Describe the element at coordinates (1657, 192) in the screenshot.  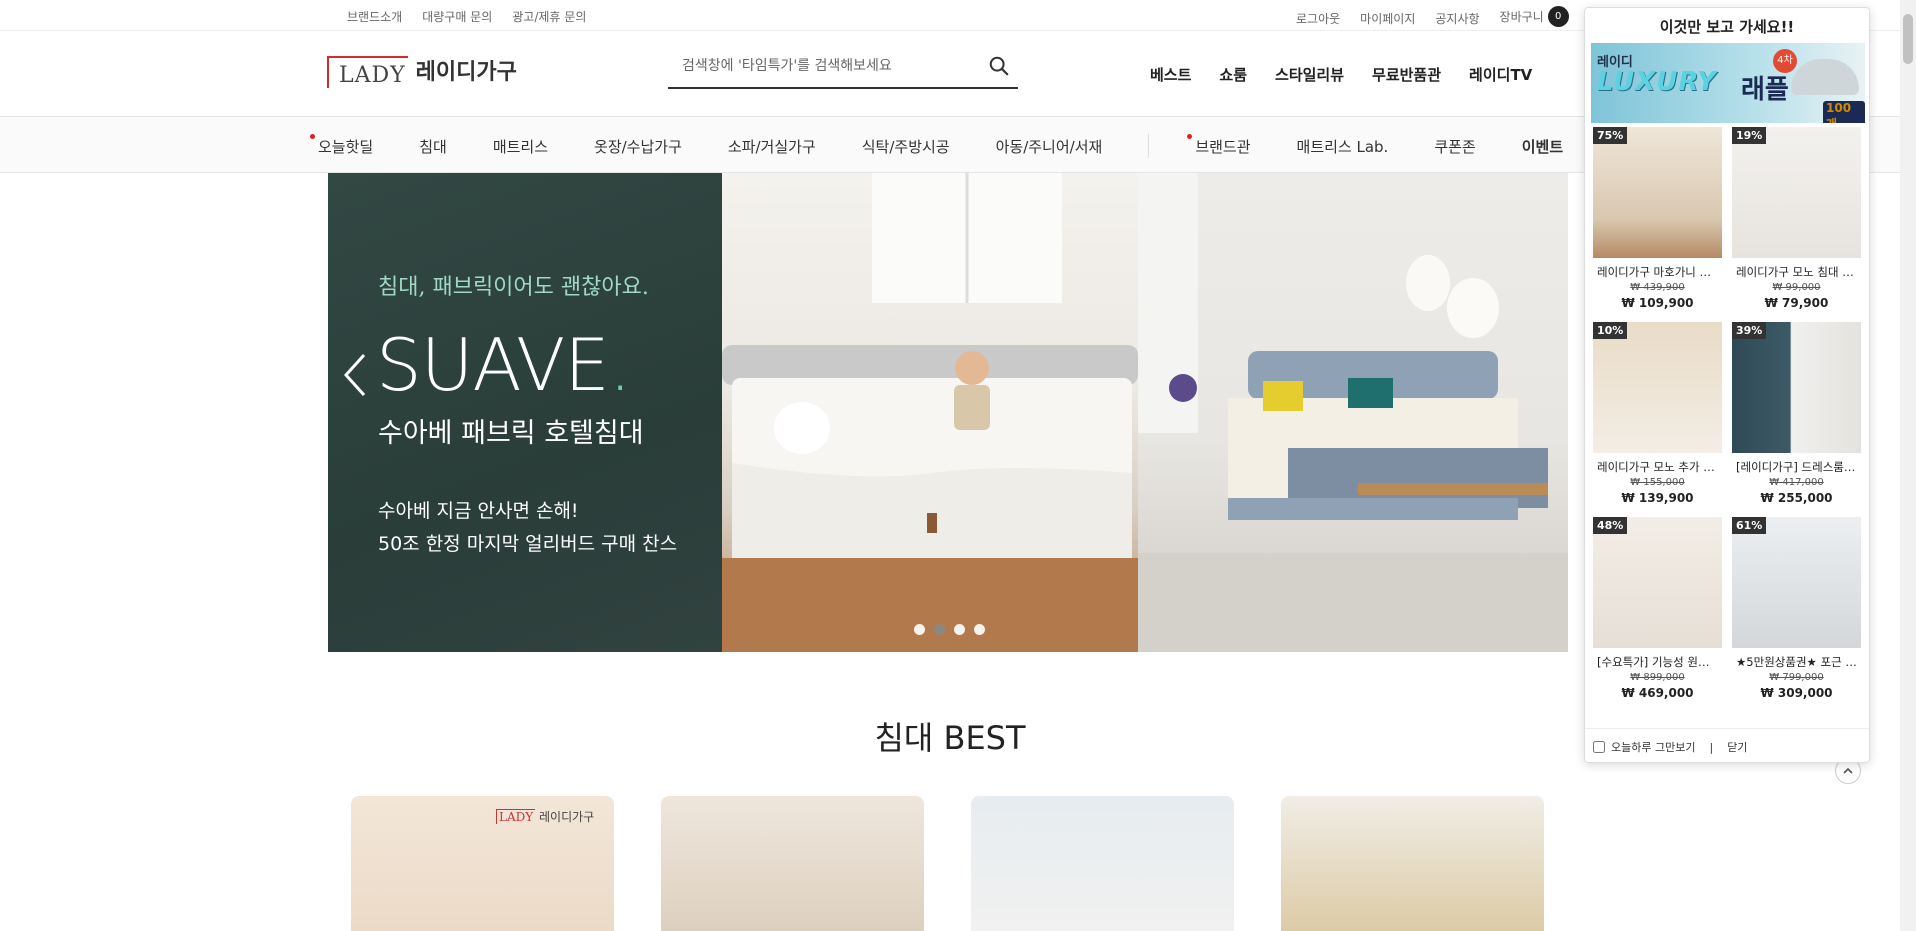
I see `product-image: 75%` at that location.